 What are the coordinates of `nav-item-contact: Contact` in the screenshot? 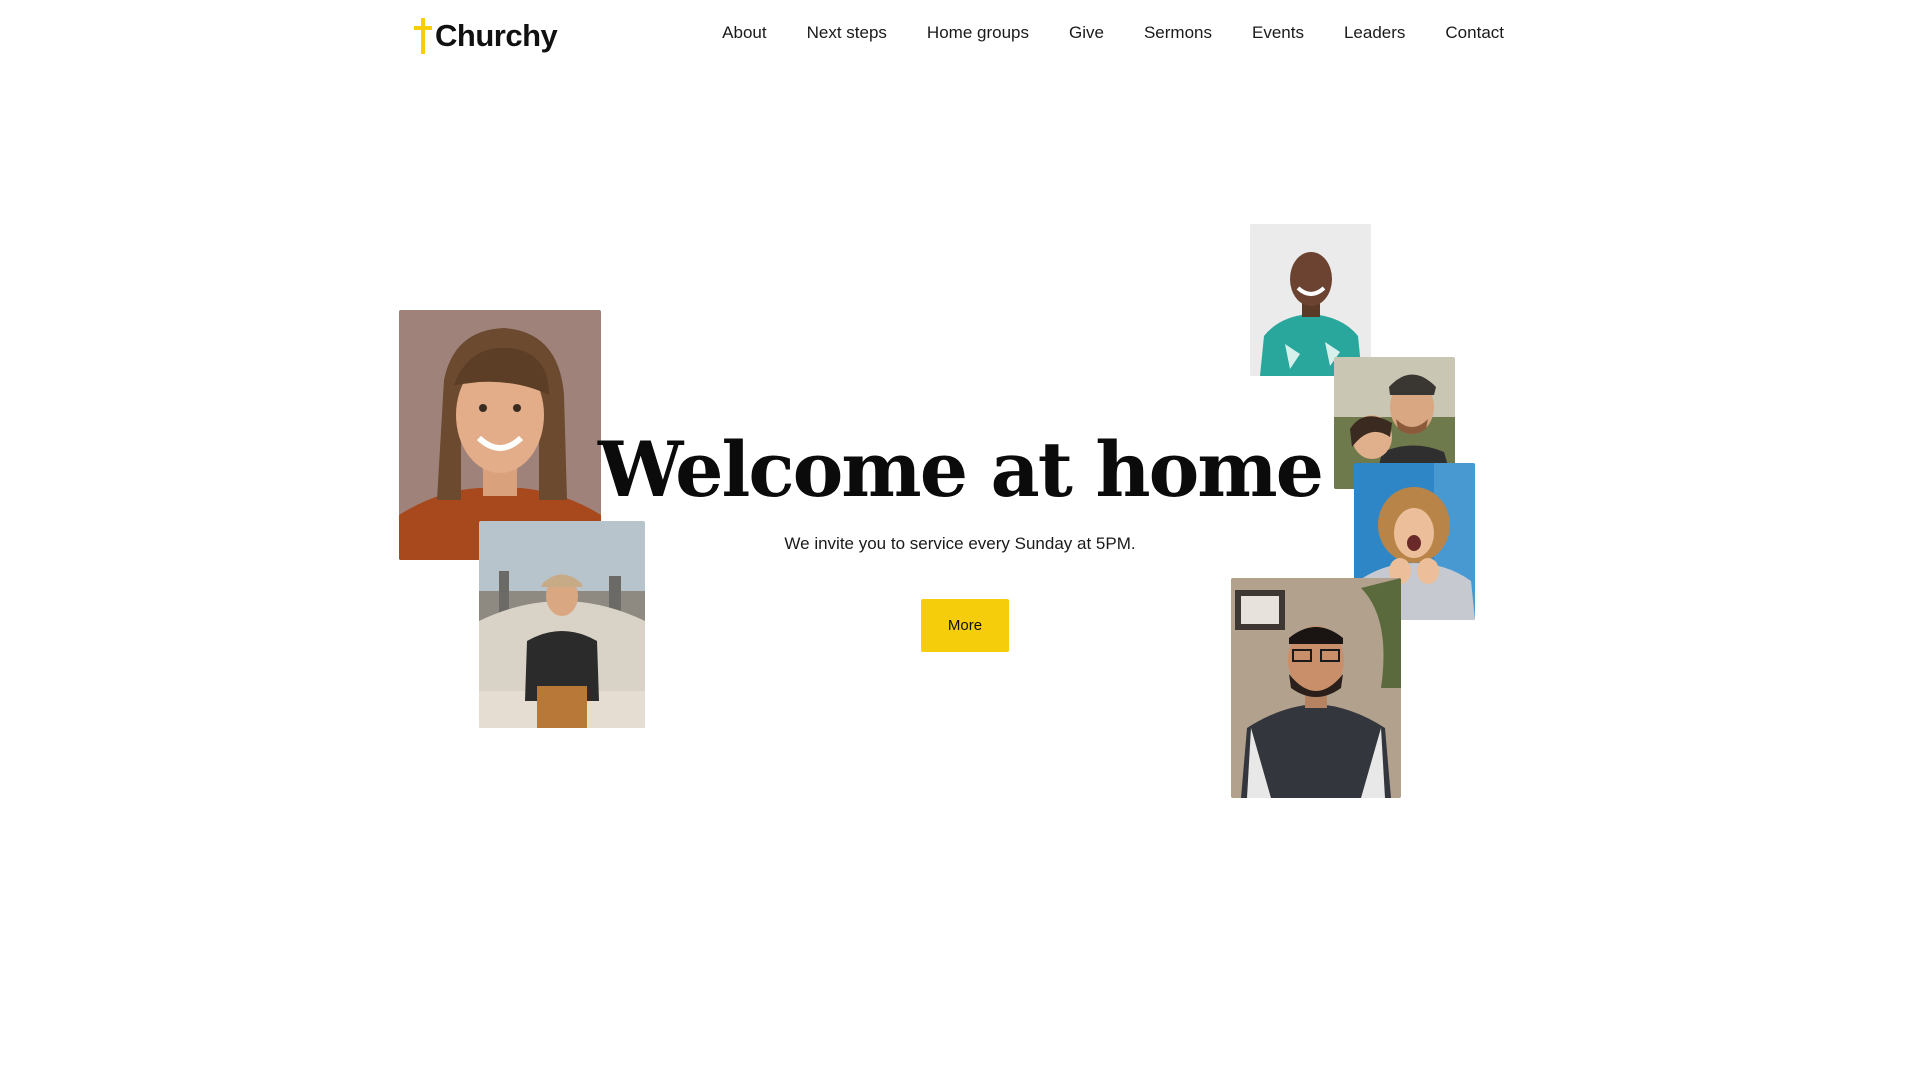 It's located at (1474, 33).